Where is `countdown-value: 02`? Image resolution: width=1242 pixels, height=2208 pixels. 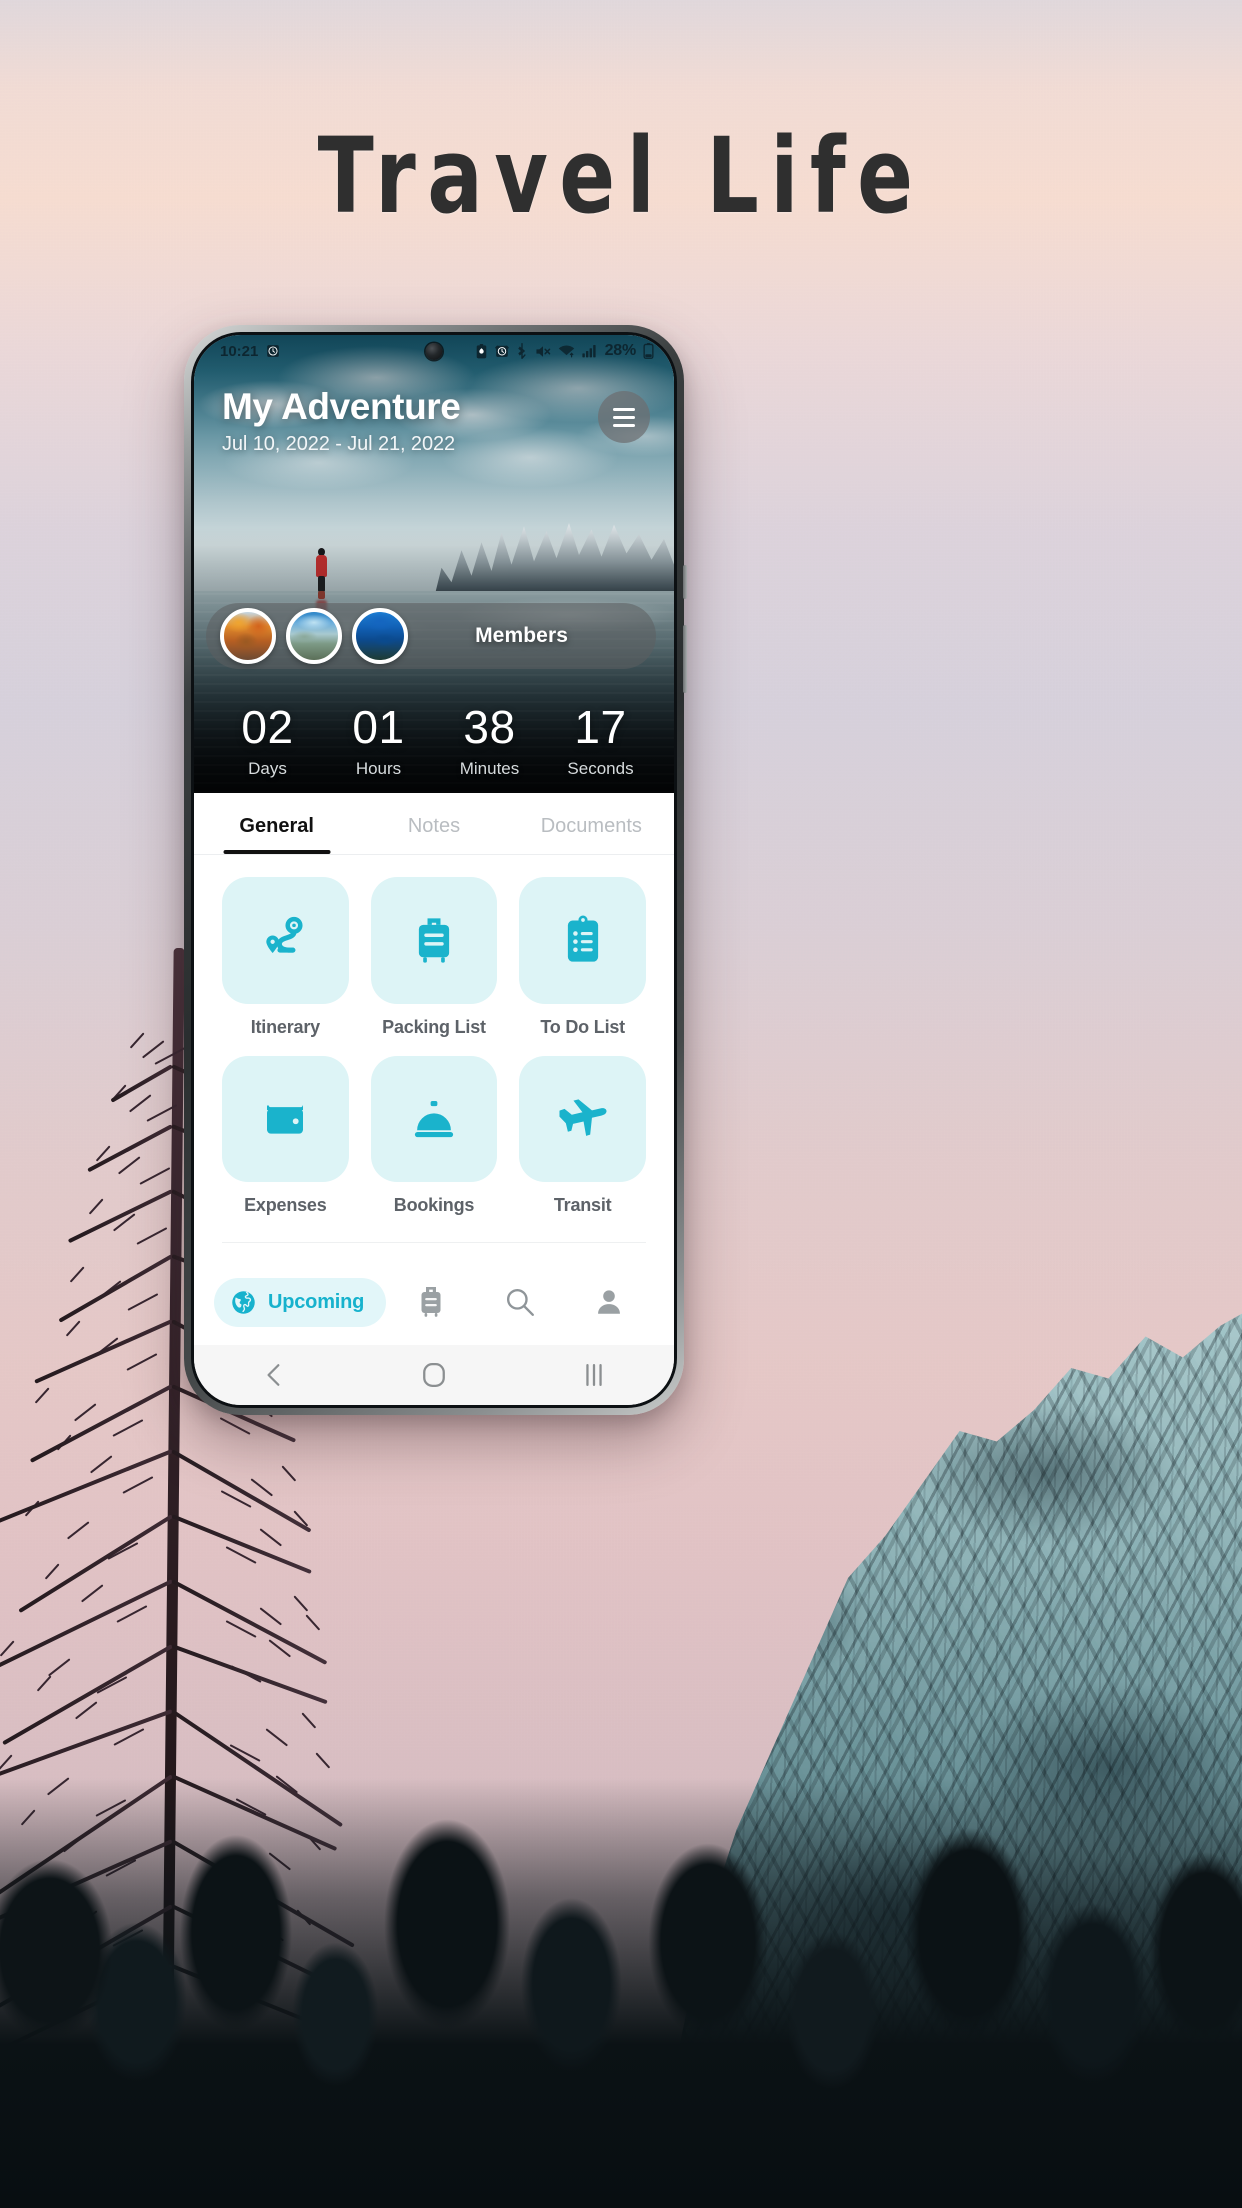 countdown-value: 02 is located at coordinates (267, 727).